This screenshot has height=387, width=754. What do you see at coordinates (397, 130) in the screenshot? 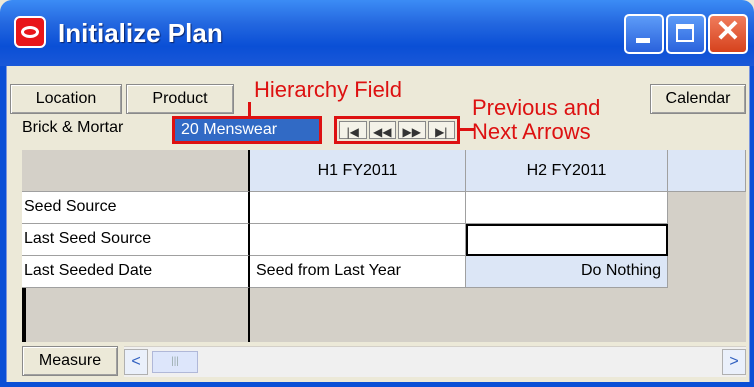
I see `navigation-arrows: |◀ ◀◀ ▶▶ ▶|` at bounding box center [397, 130].